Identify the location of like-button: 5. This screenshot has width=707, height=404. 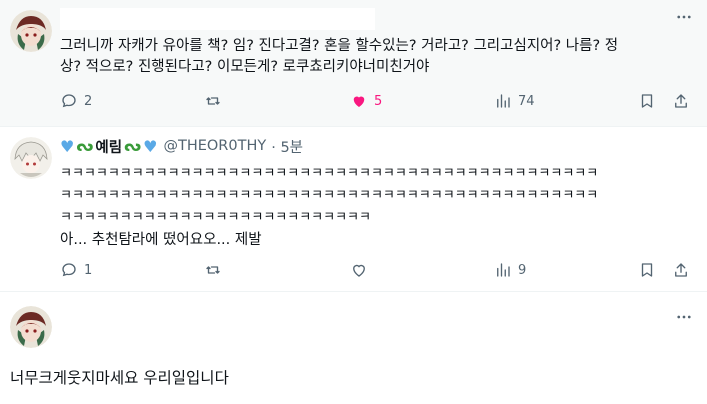
(366, 101).